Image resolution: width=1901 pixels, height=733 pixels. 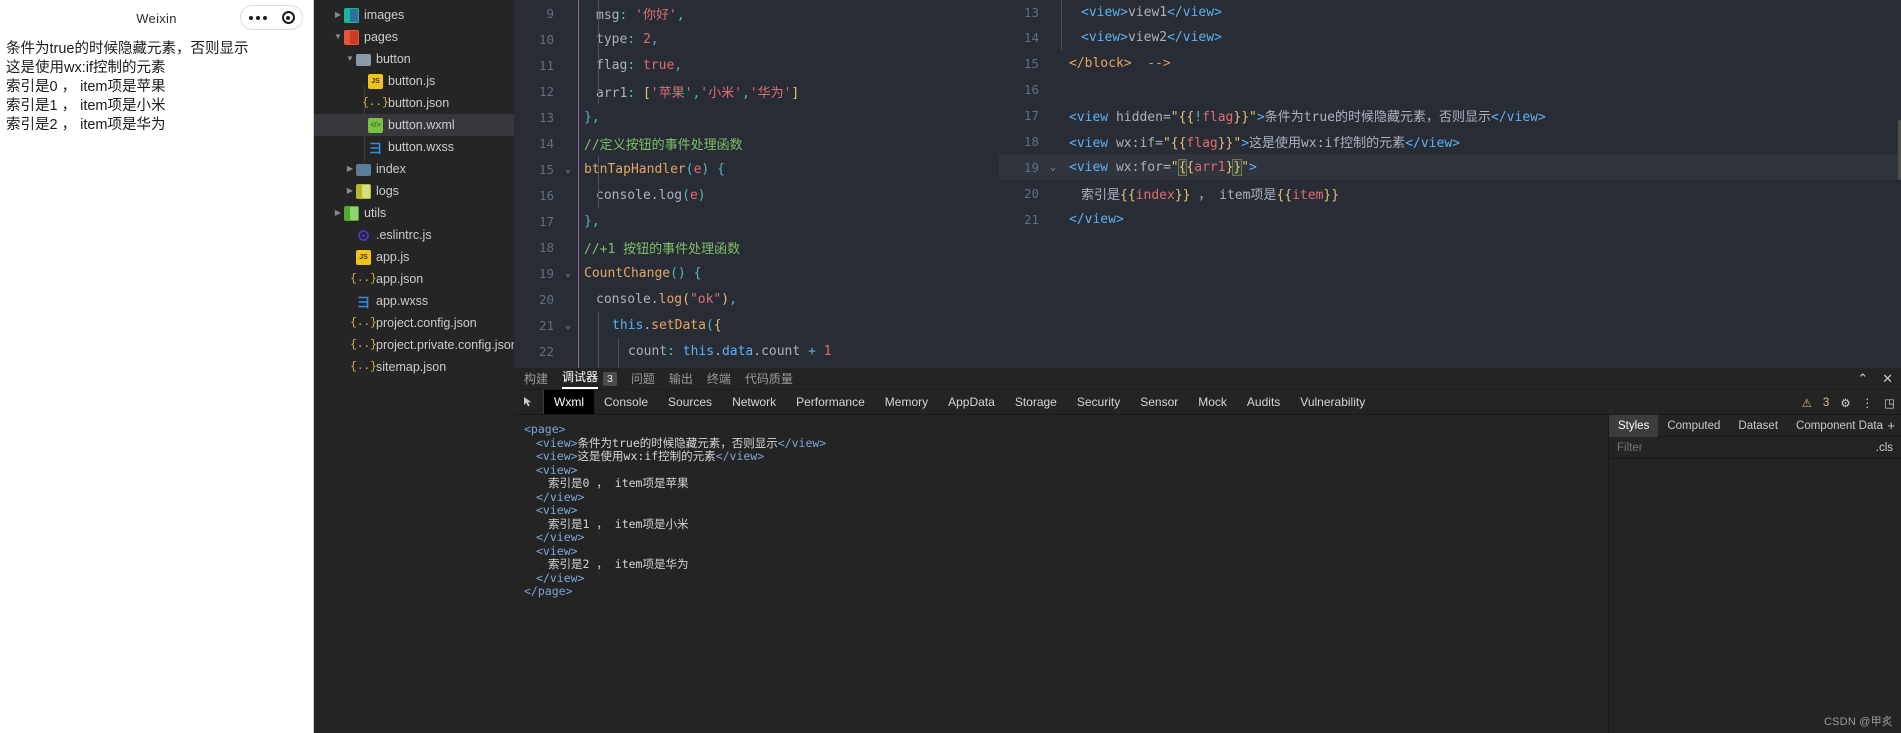 I want to click on file-tree-item: 彐 app.wxss, so click(x=414, y=301).